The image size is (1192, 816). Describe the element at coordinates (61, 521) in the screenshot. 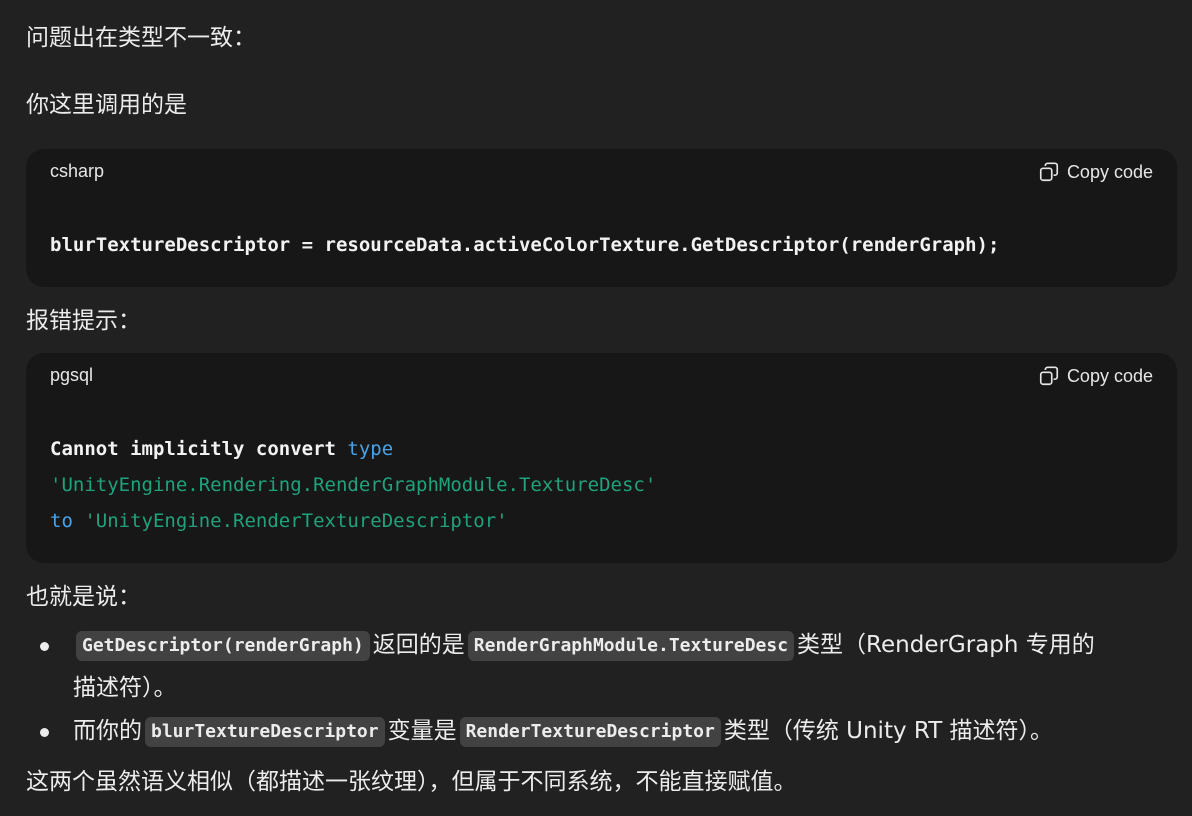

I see `code-keyword: to` at that location.